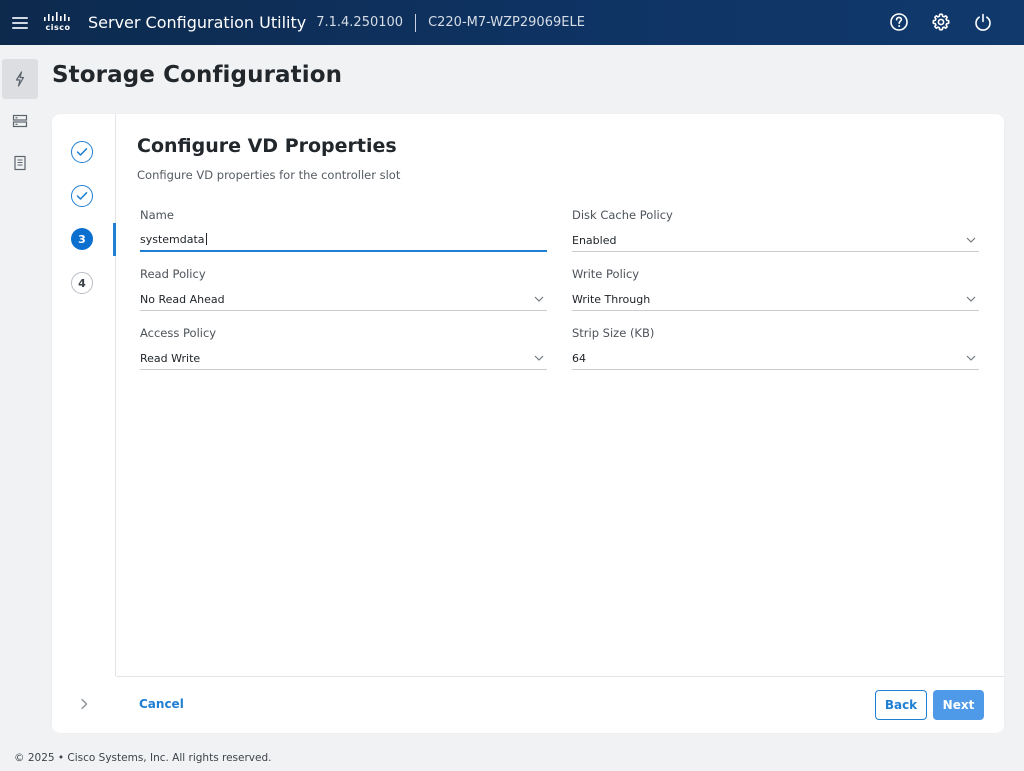 Image resolution: width=1024 pixels, height=771 pixels. Describe the element at coordinates (58, 27) in the screenshot. I see `cisco-logo-text: cisco` at that location.